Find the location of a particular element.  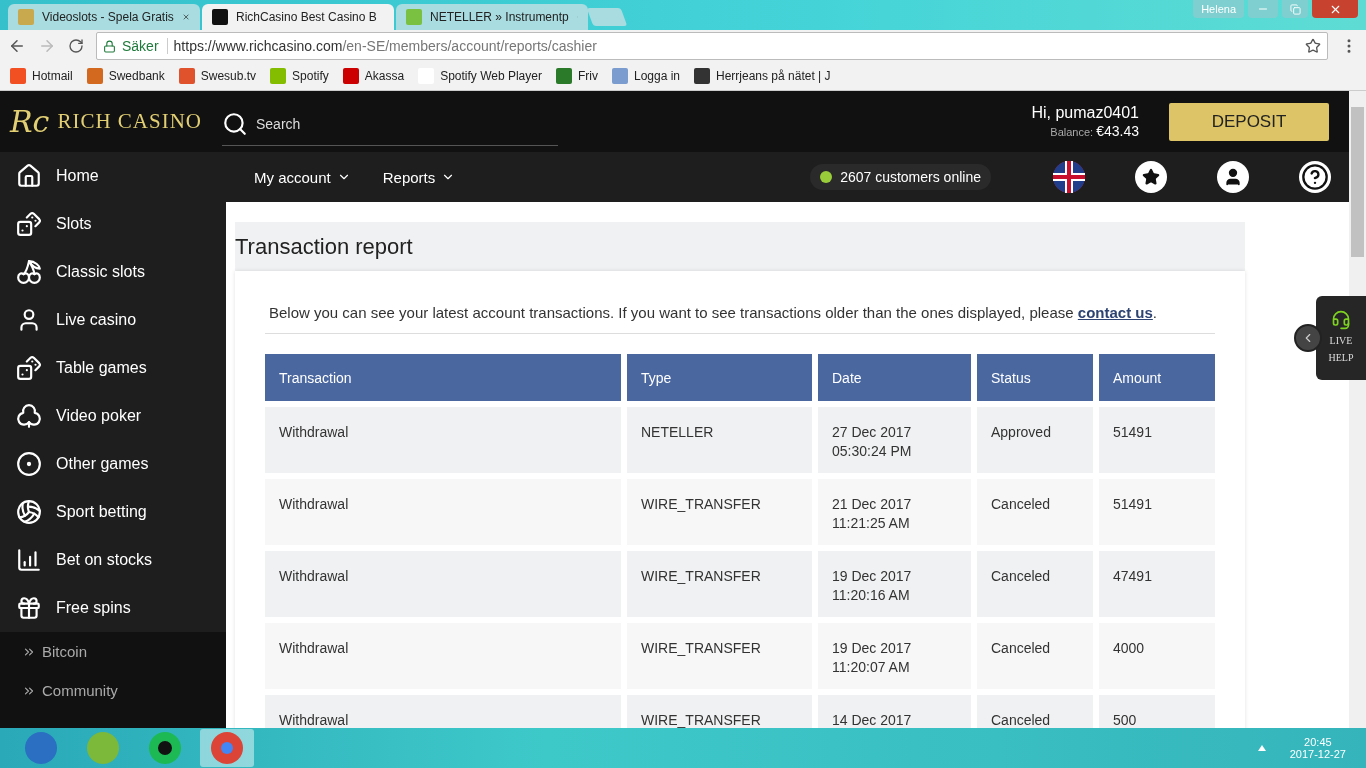

nav-menu: My account is located at coordinates (302, 177).